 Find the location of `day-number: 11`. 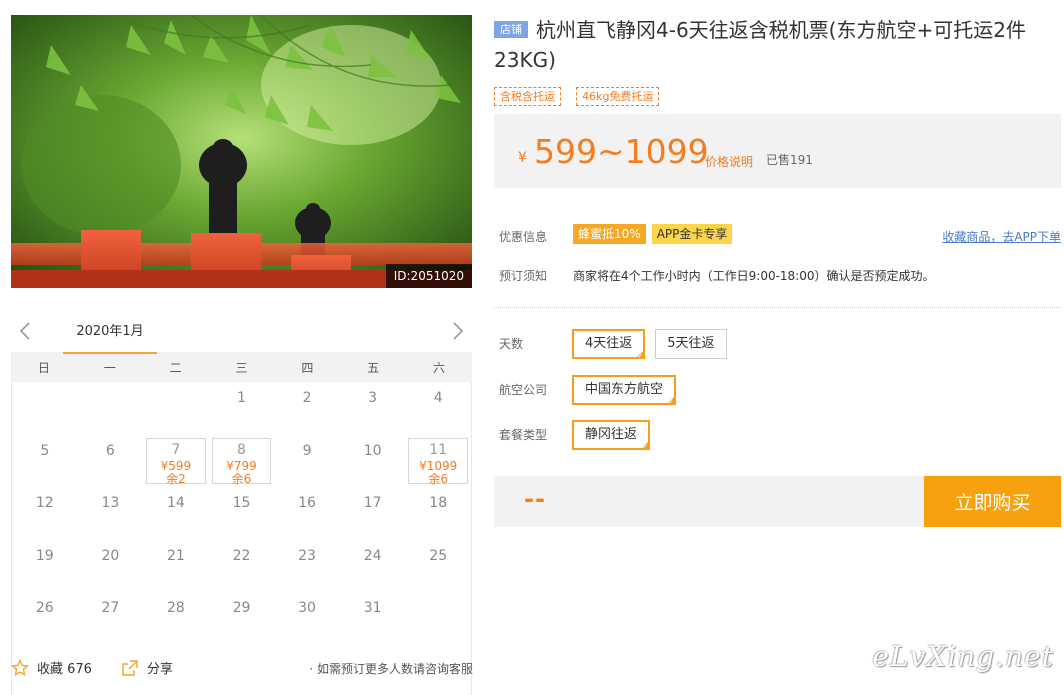

day-number: 11 is located at coordinates (438, 449).